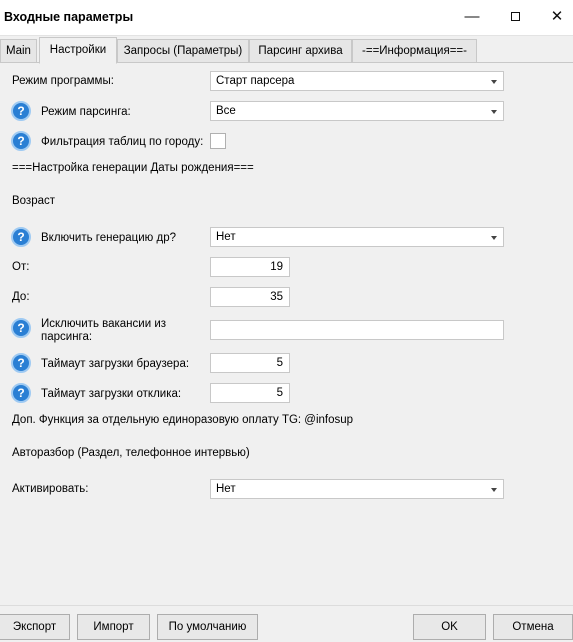 This screenshot has width=573, height=642. Describe the element at coordinates (300, 51) in the screenshot. I see `tab-archive-parsing: Парсинг архива` at that location.